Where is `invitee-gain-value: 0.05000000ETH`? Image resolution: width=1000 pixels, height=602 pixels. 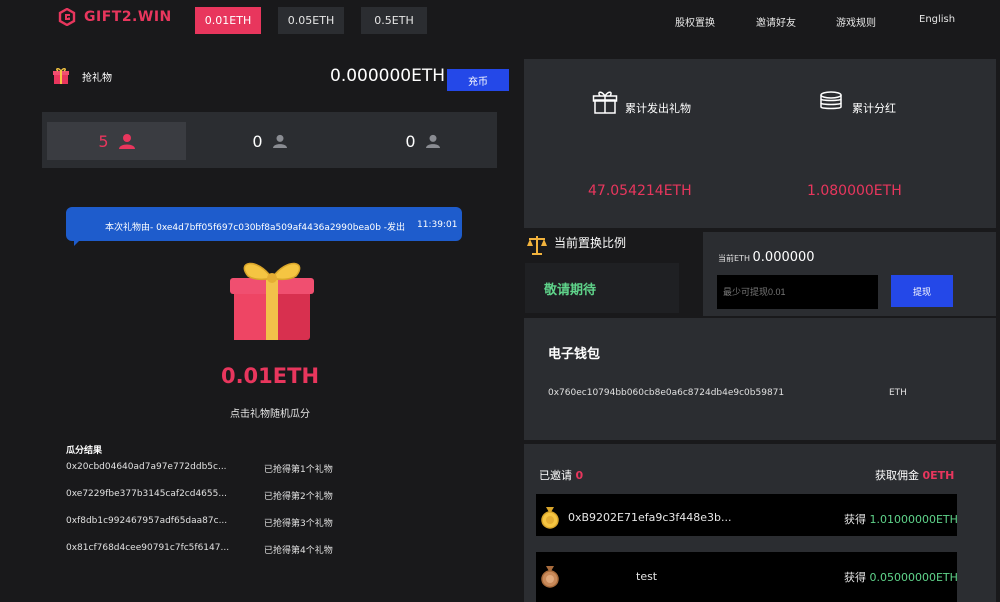 invitee-gain-value: 0.05000000ETH is located at coordinates (913, 577).